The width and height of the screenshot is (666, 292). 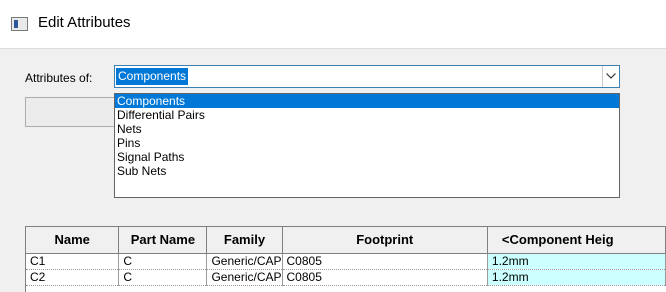 What do you see at coordinates (59, 78) in the screenshot?
I see `attributes-of-label: Attributes of:` at bounding box center [59, 78].